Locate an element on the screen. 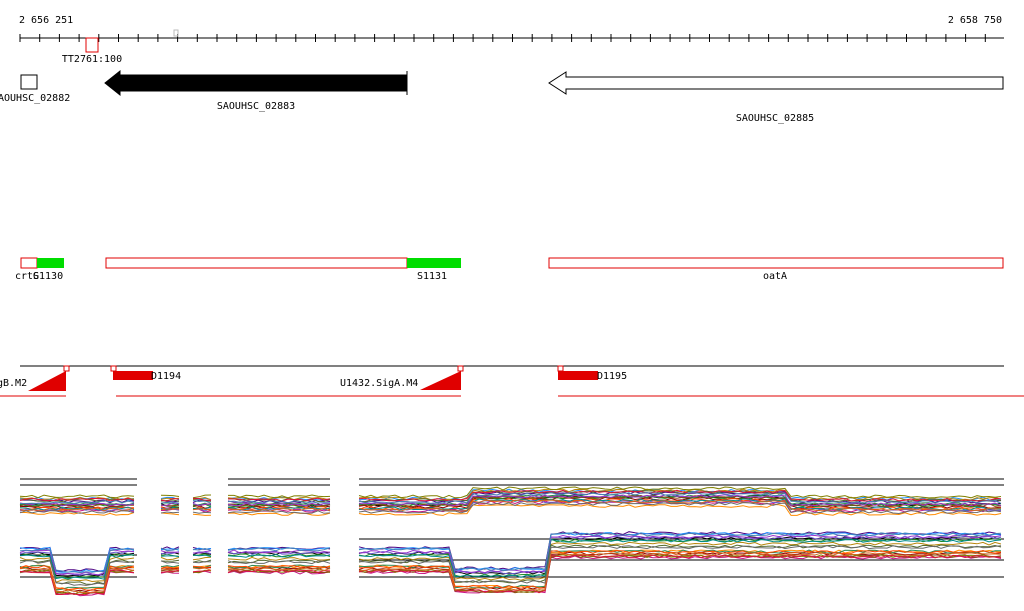 The image size is (1024, 611). gene-arrow-mid is located at coordinates (256, 83).